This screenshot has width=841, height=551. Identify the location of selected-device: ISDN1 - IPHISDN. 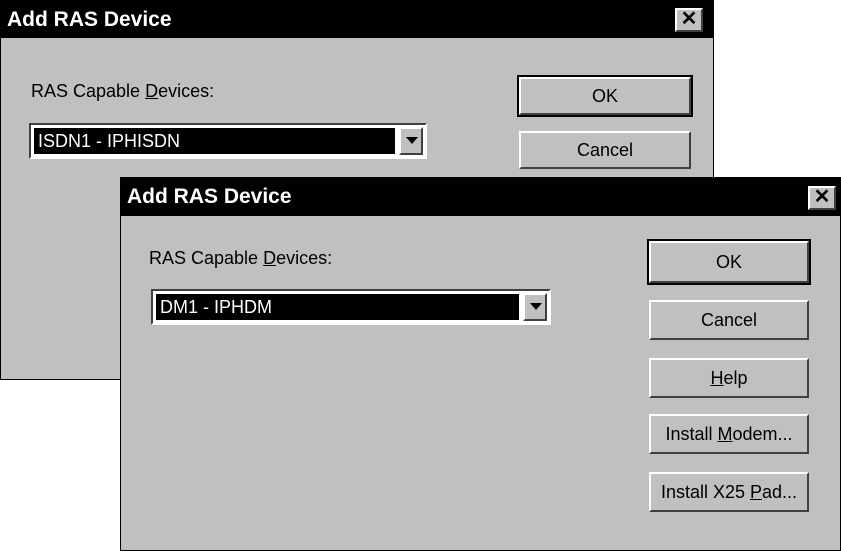
(214, 141).